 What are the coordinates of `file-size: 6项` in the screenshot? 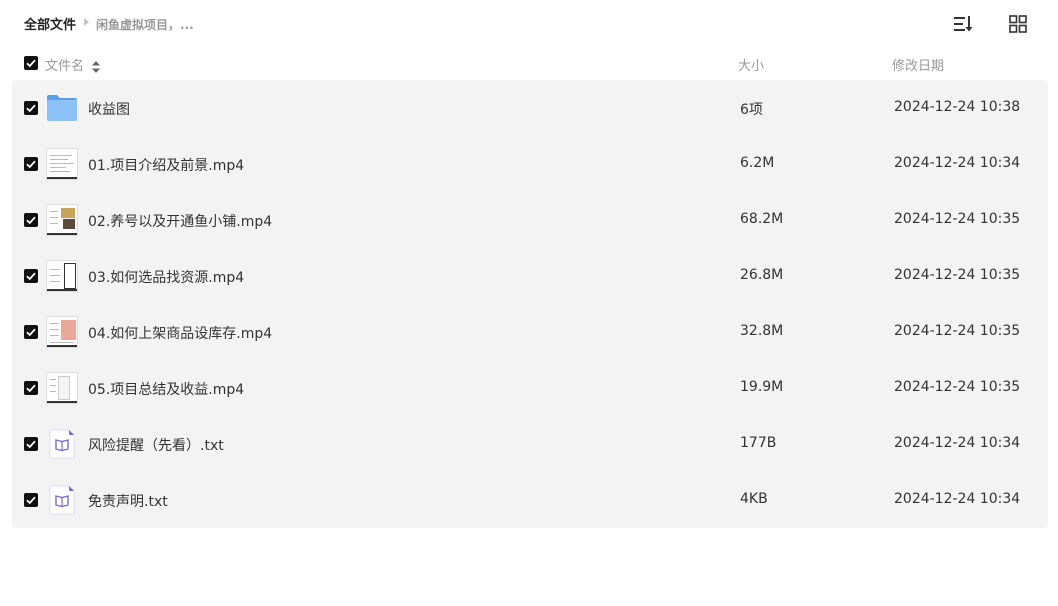 It's located at (751, 110).